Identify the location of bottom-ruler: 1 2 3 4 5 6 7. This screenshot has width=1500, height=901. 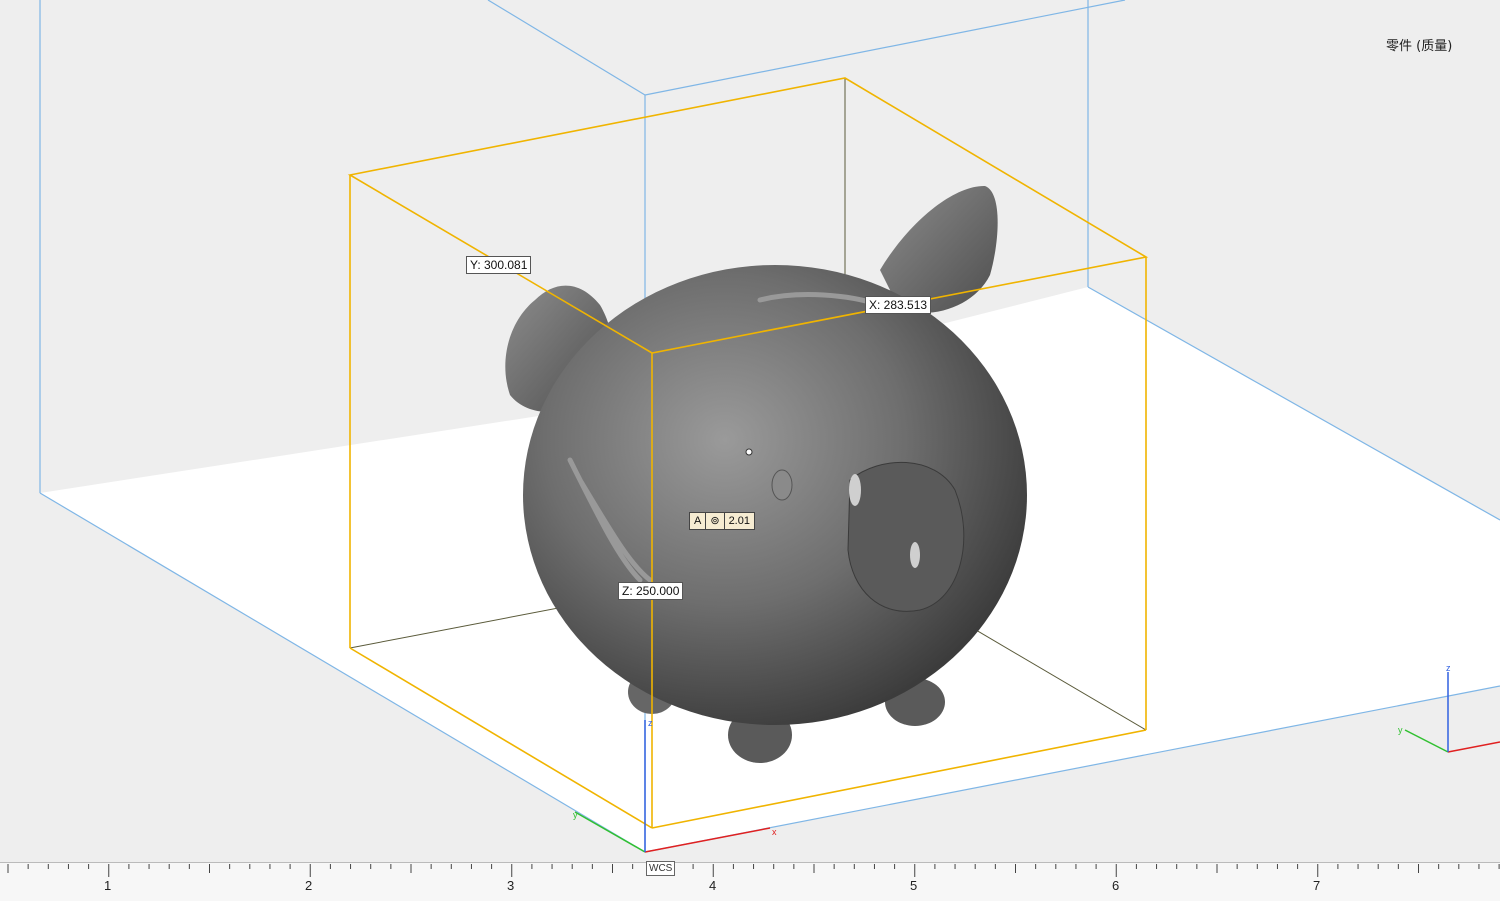
(750, 881).